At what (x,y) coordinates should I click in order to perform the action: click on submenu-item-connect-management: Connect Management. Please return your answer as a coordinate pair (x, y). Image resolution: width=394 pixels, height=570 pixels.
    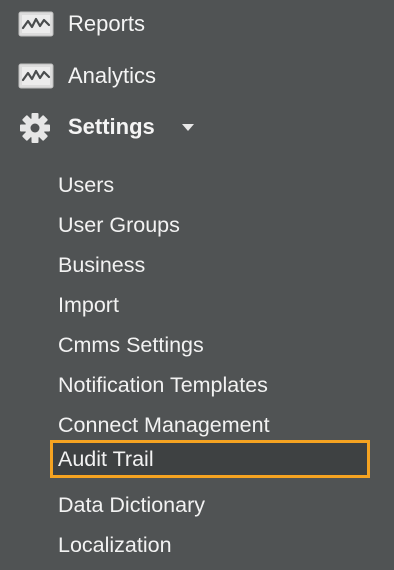
    Looking at the image, I should click on (210, 425).